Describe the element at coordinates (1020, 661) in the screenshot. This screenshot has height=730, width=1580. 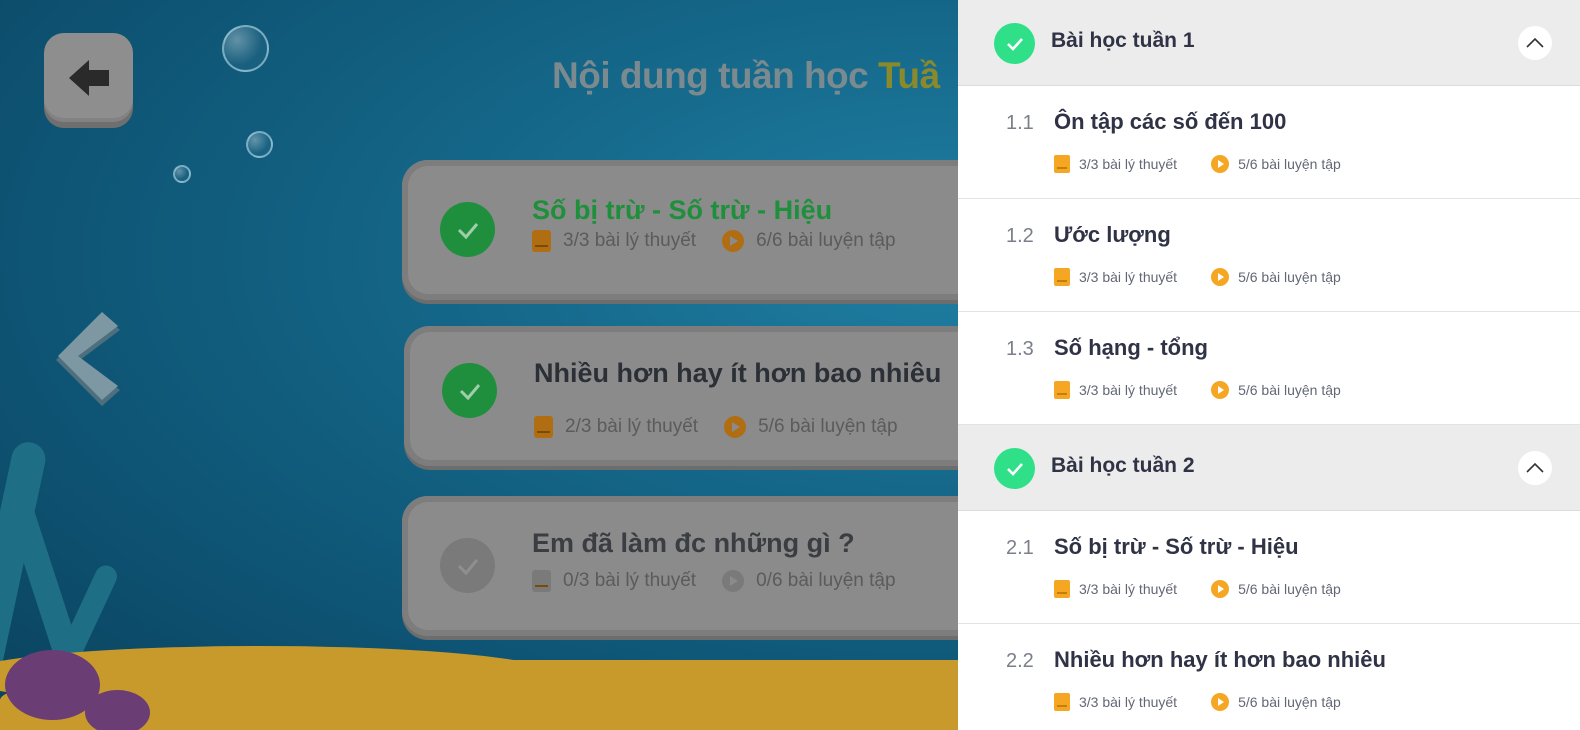
I see `lesson-number: 2.2` at that location.